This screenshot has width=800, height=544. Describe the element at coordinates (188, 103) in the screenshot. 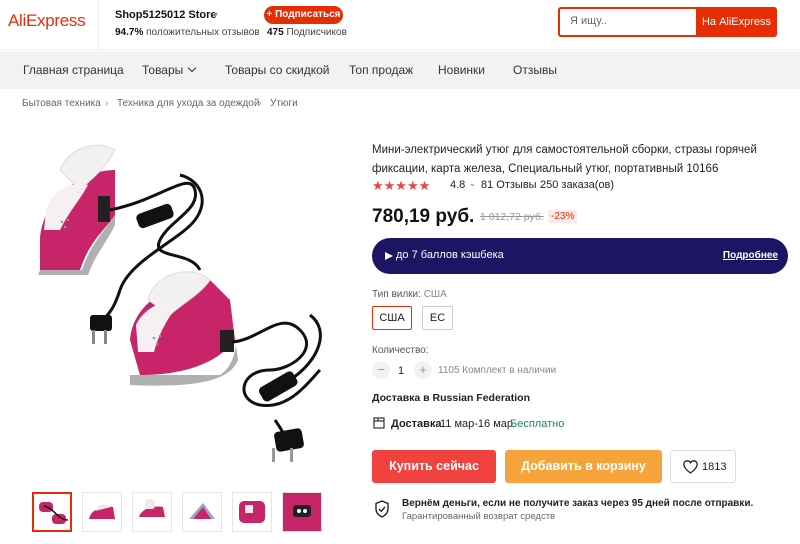

I see `breadcrumb-clothing-care: Техника для ухода за одеждой` at that location.